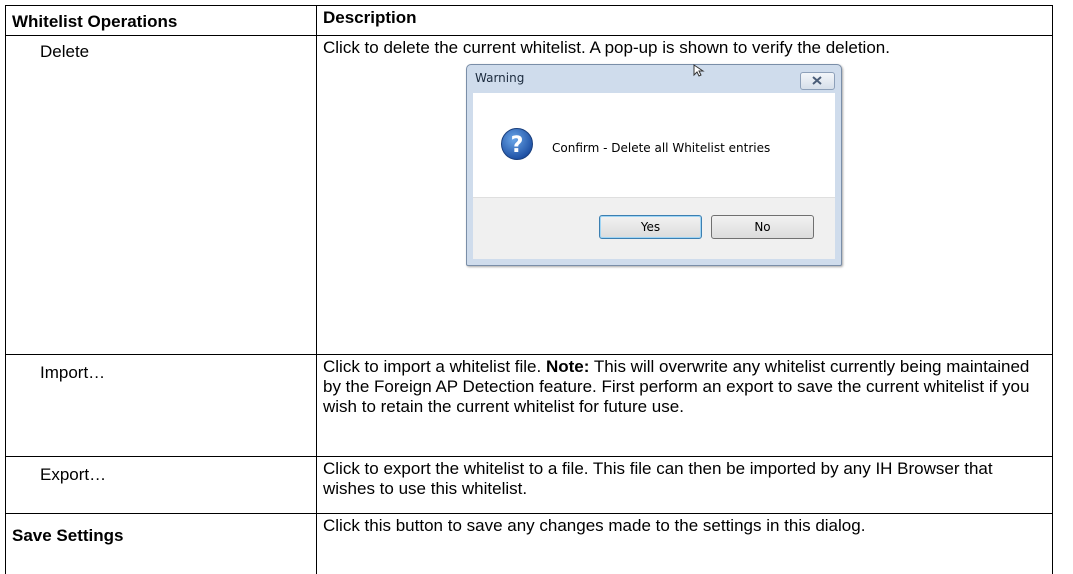  What do you see at coordinates (161, 543) in the screenshot?
I see `operation-save-settings: Save Settings` at bounding box center [161, 543].